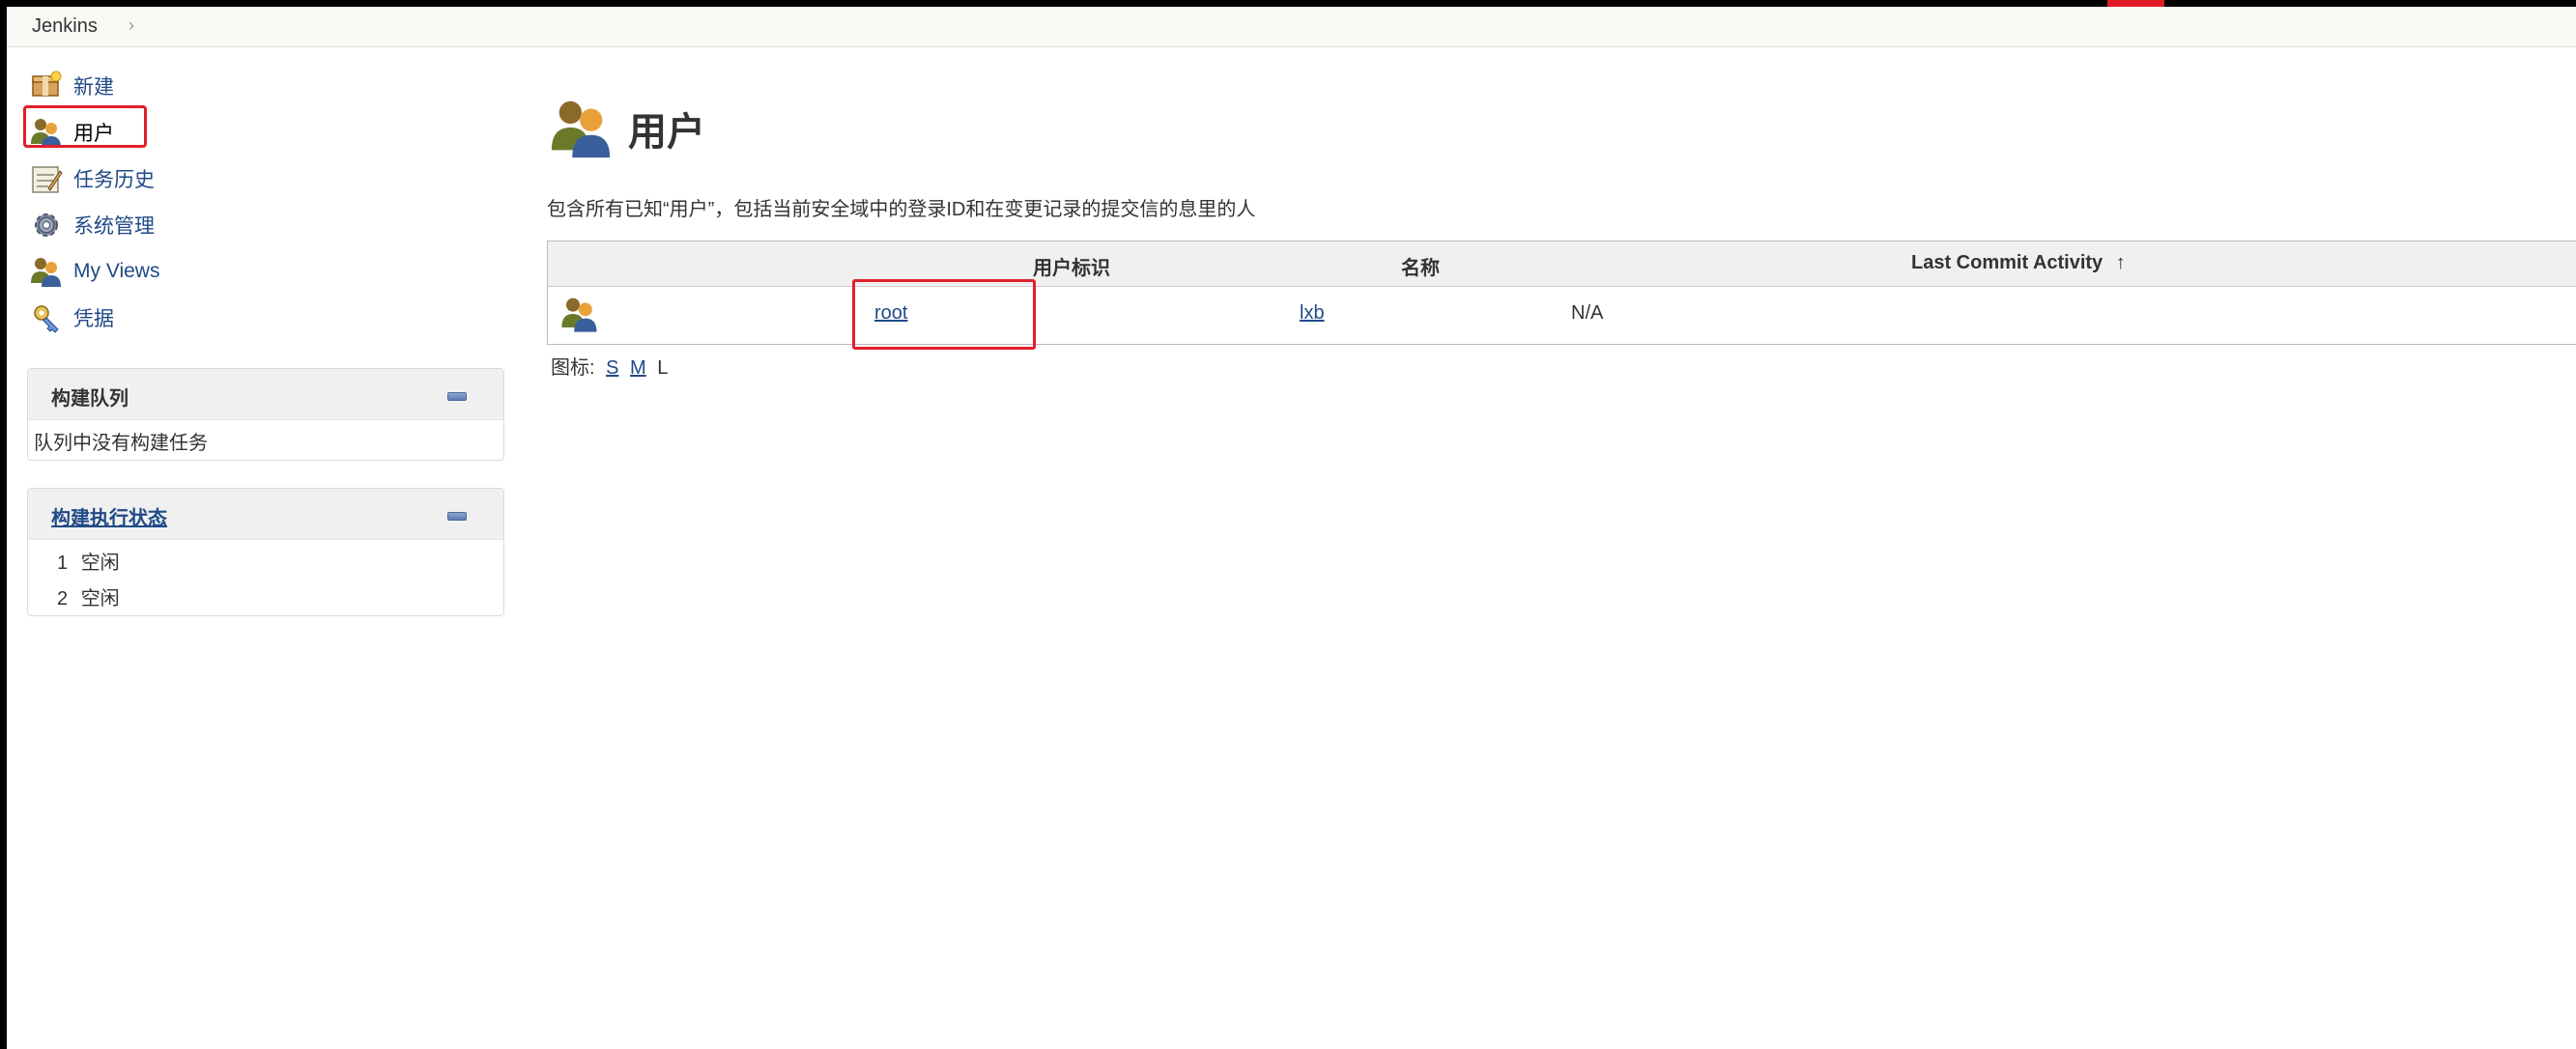 The image size is (2576, 1049). I want to click on executor-row: 2 空闲, so click(89, 596).